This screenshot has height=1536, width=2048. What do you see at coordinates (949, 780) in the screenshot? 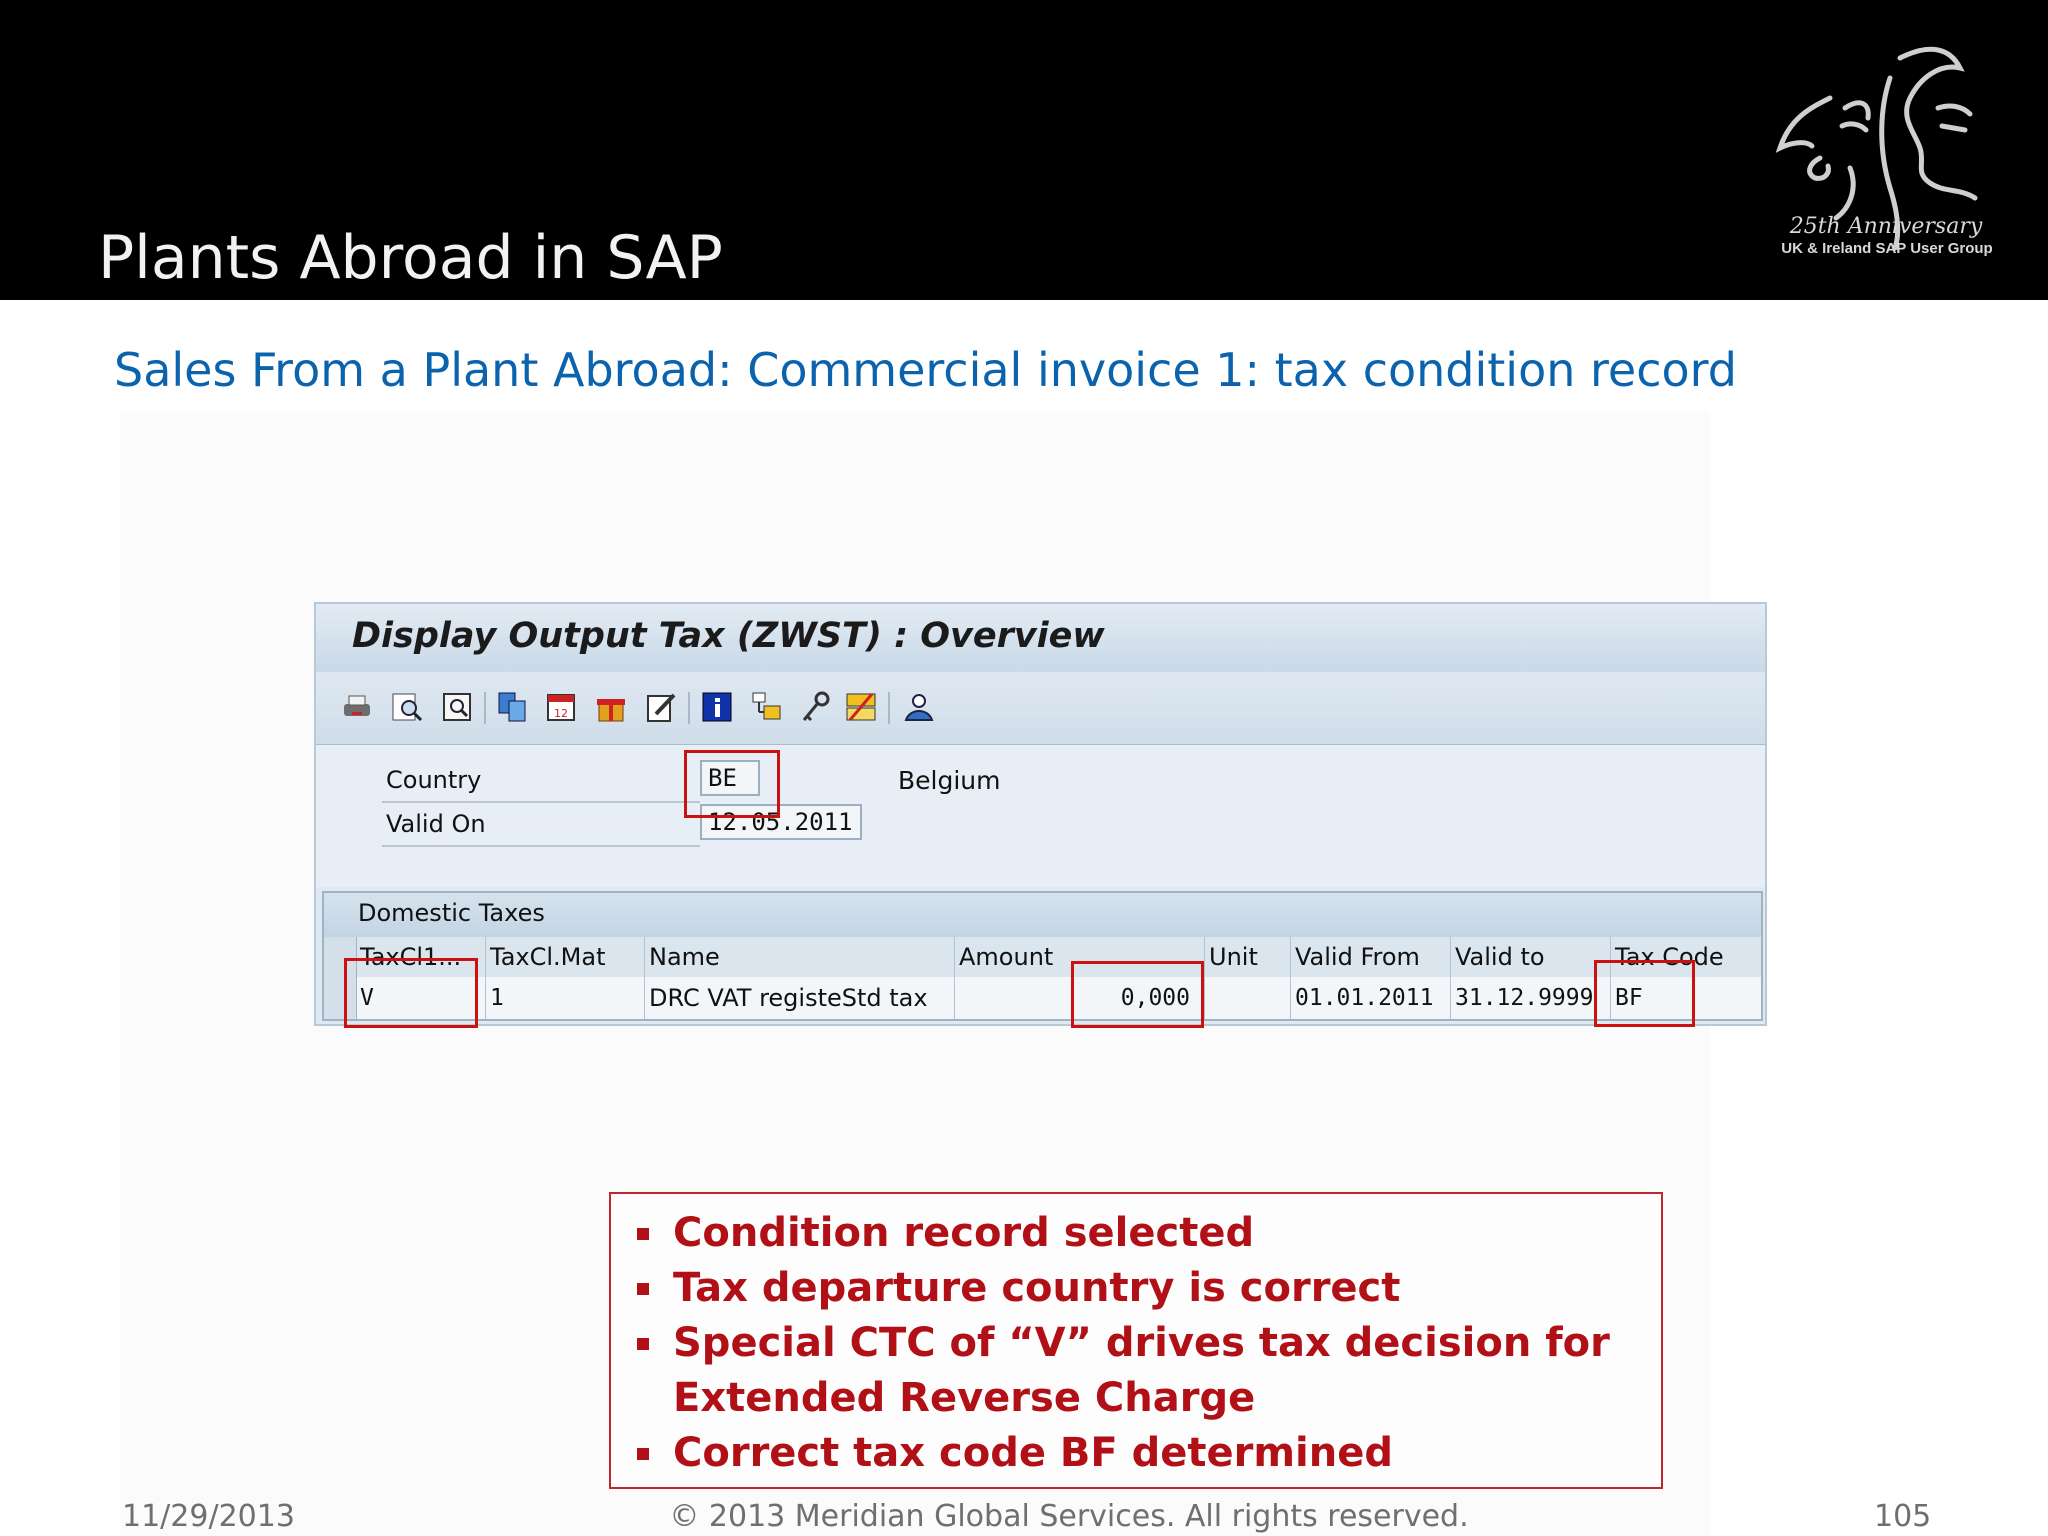
I see `country-name: Belgium` at bounding box center [949, 780].